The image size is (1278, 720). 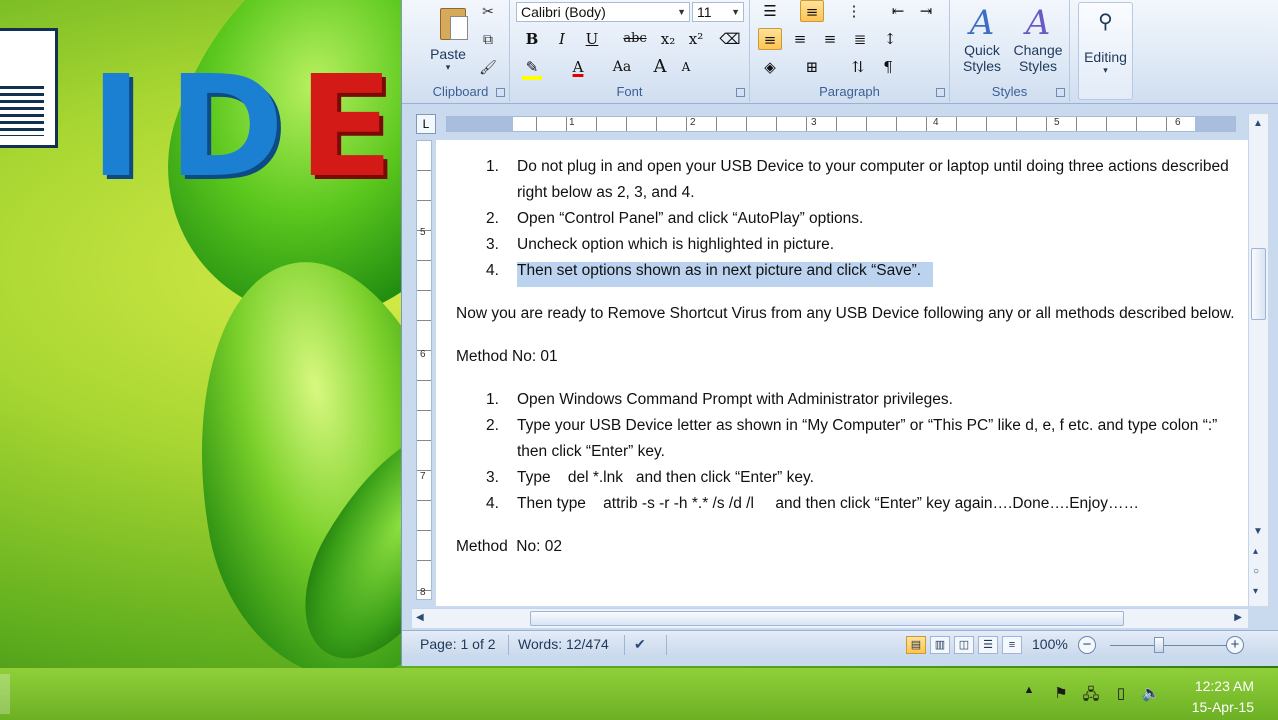 What do you see at coordinates (770, 11) in the screenshot?
I see `bullets-icon: ☰` at bounding box center [770, 11].